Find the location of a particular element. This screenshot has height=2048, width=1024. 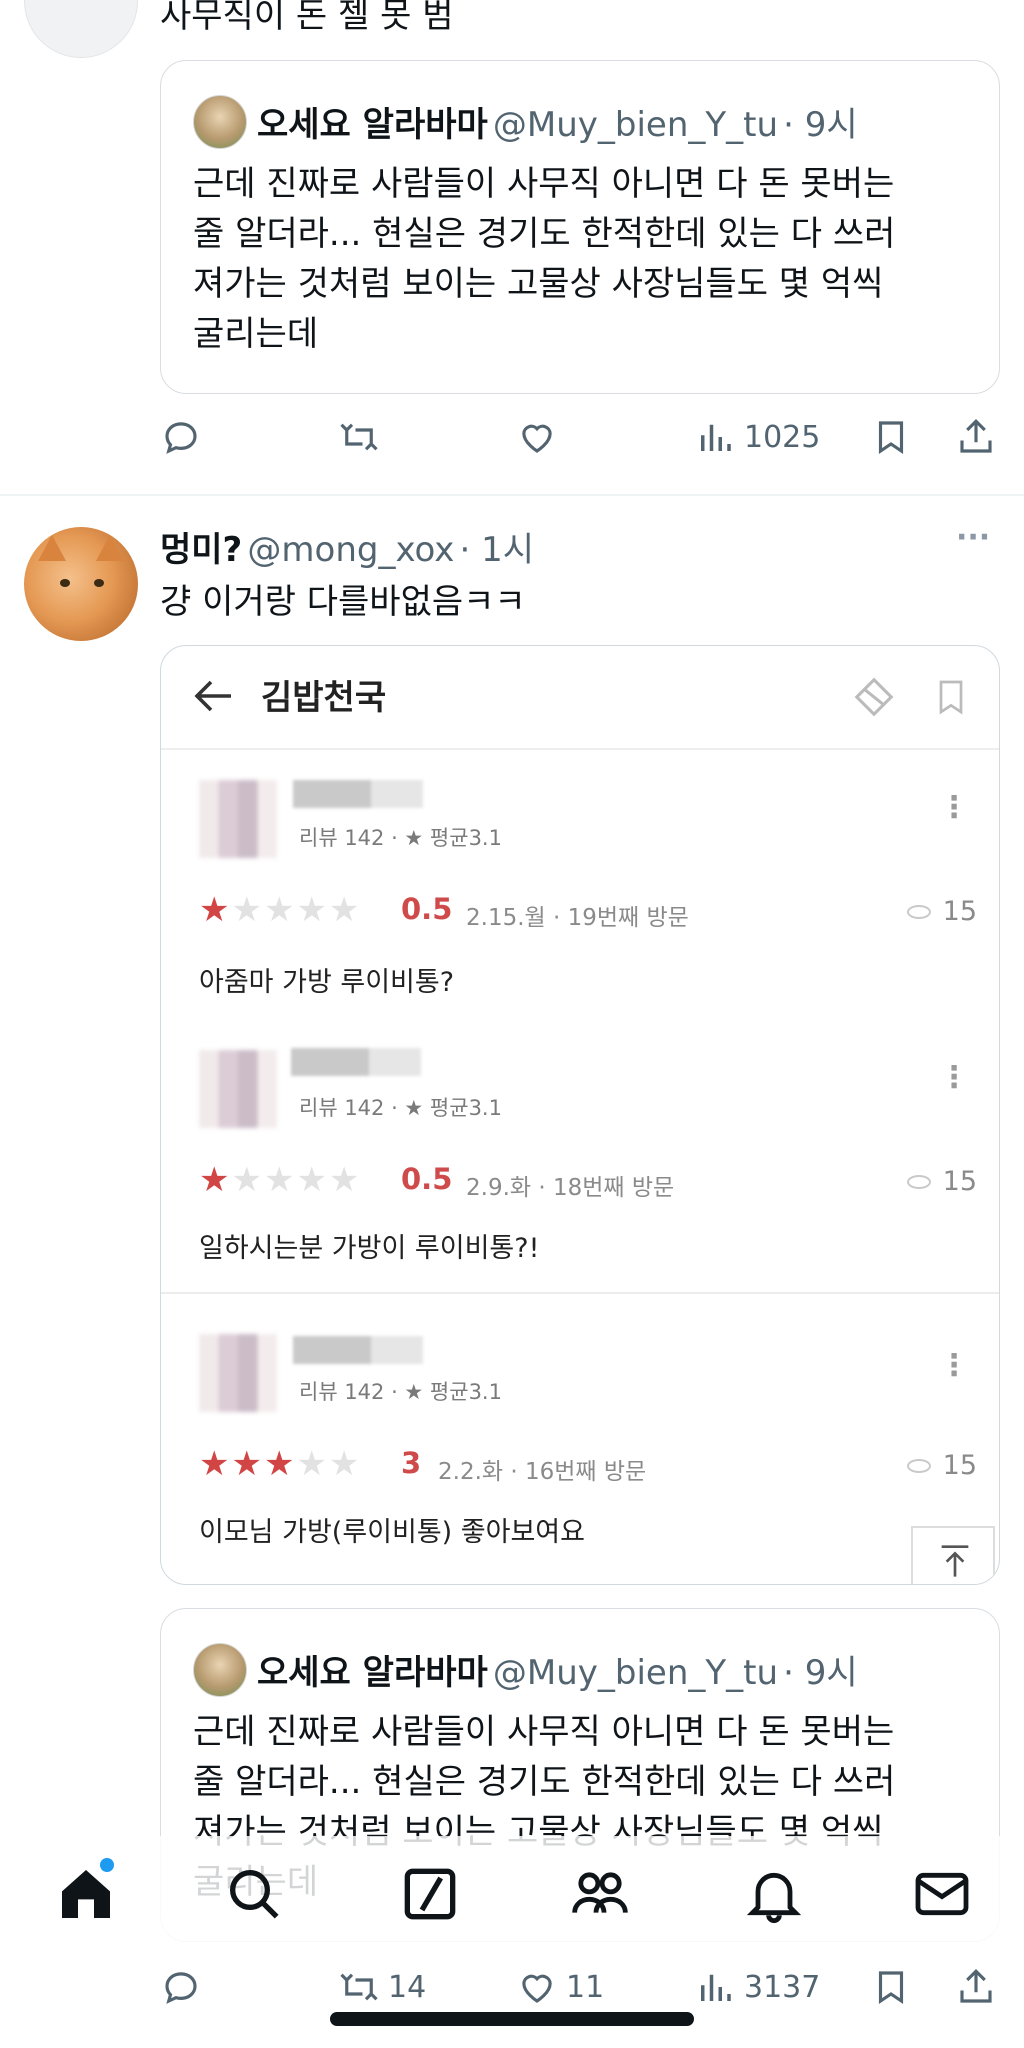

search-icon is located at coordinates (254, 1894).